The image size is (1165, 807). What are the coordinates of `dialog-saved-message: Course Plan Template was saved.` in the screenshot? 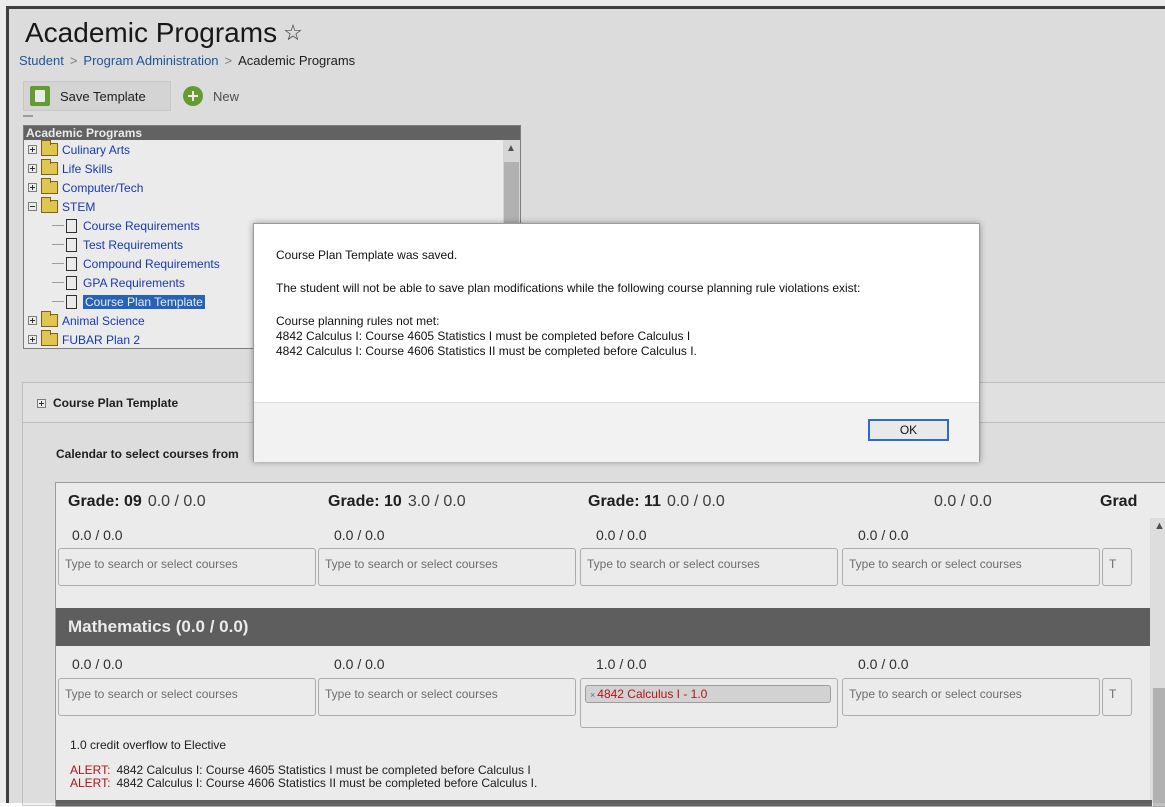 It's located at (367, 255).